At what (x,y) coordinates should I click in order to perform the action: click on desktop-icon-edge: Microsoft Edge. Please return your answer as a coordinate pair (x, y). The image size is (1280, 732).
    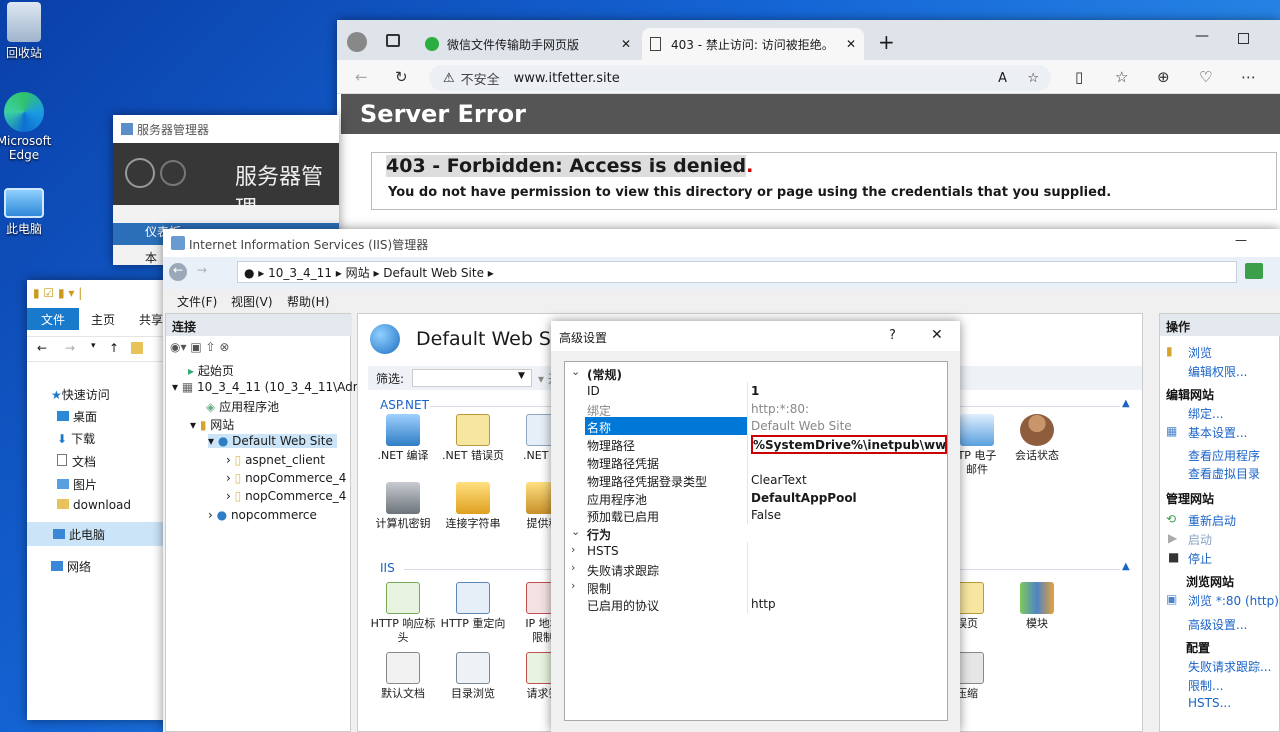
    Looking at the image, I should click on (27, 127).